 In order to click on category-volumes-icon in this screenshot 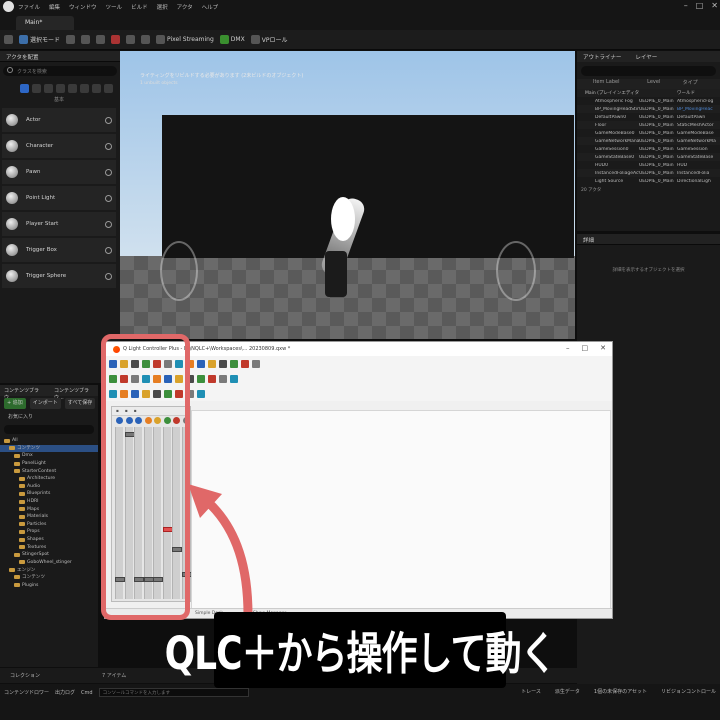, I will do `click(72, 88)`.